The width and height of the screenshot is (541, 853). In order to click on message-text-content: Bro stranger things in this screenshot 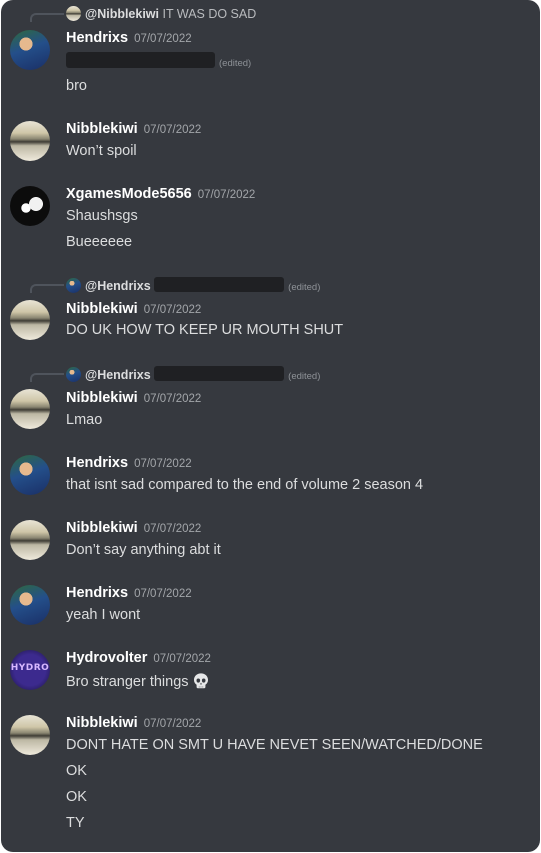, I will do `click(127, 682)`.